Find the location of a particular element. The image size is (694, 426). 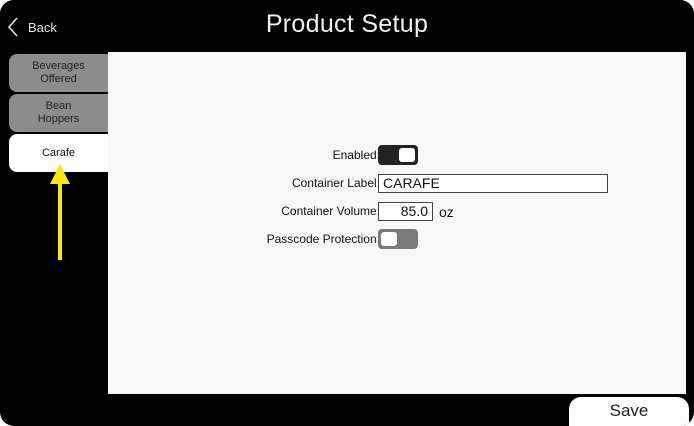

enabled-toggle is located at coordinates (398, 155).